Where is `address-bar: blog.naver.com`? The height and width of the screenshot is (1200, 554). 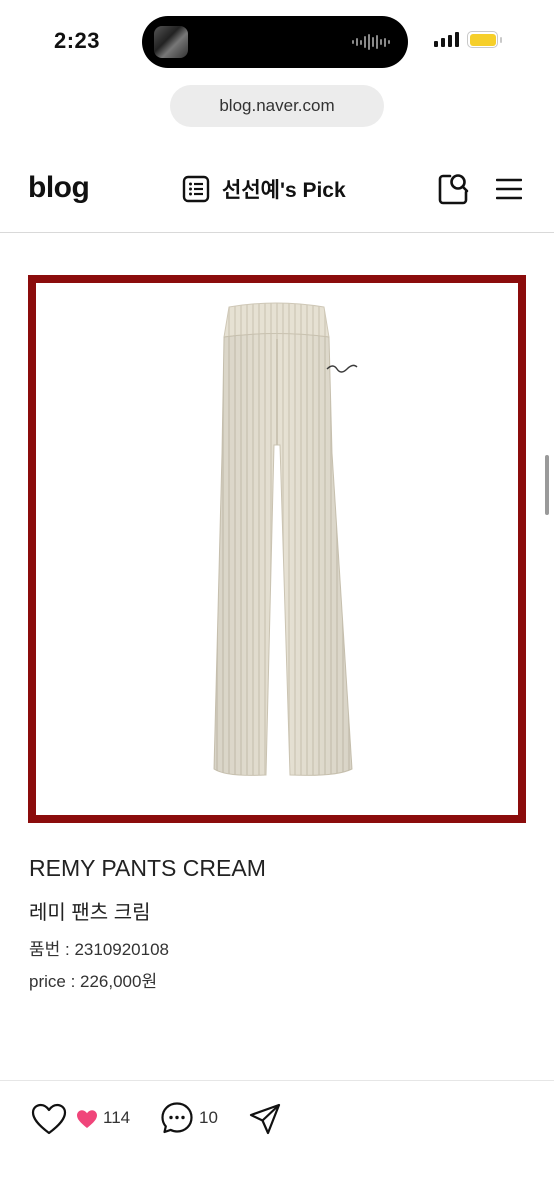 address-bar: blog.naver.com is located at coordinates (277, 106).